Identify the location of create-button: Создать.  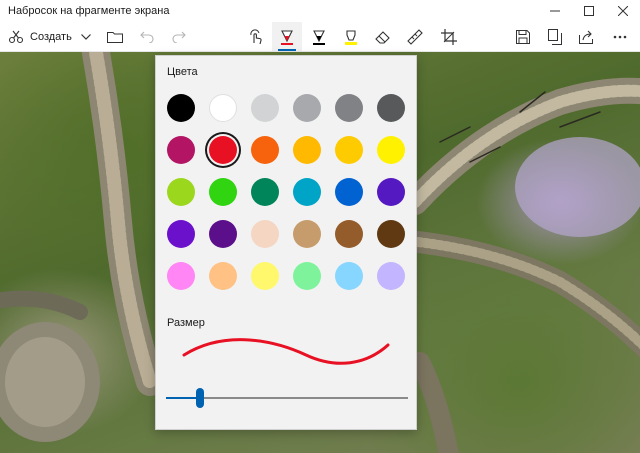
(39, 36).